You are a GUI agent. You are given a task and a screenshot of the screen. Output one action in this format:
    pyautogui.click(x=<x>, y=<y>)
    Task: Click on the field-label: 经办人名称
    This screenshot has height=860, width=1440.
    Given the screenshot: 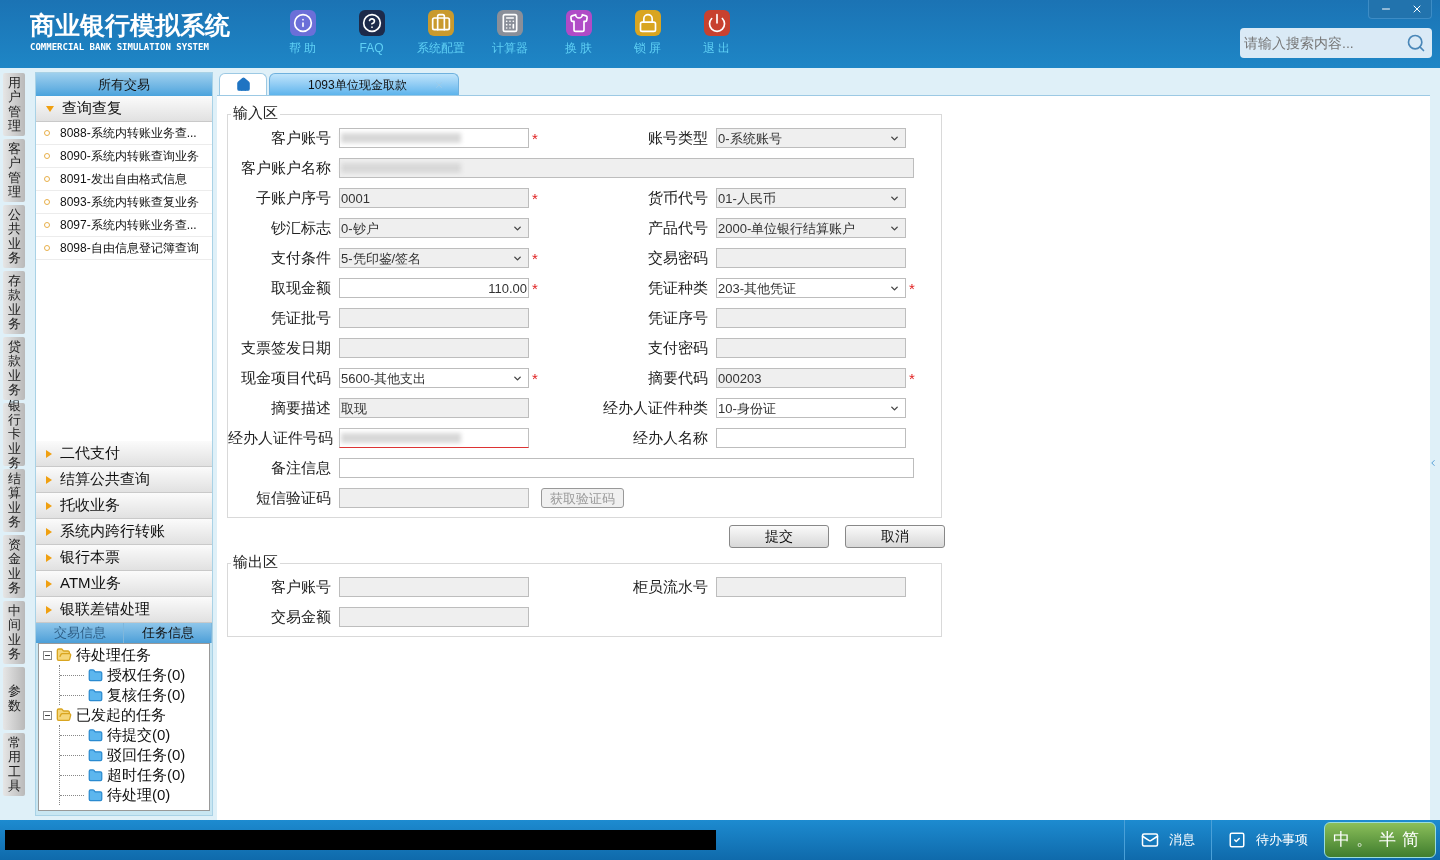 What is the action you would take?
    pyautogui.click(x=670, y=437)
    